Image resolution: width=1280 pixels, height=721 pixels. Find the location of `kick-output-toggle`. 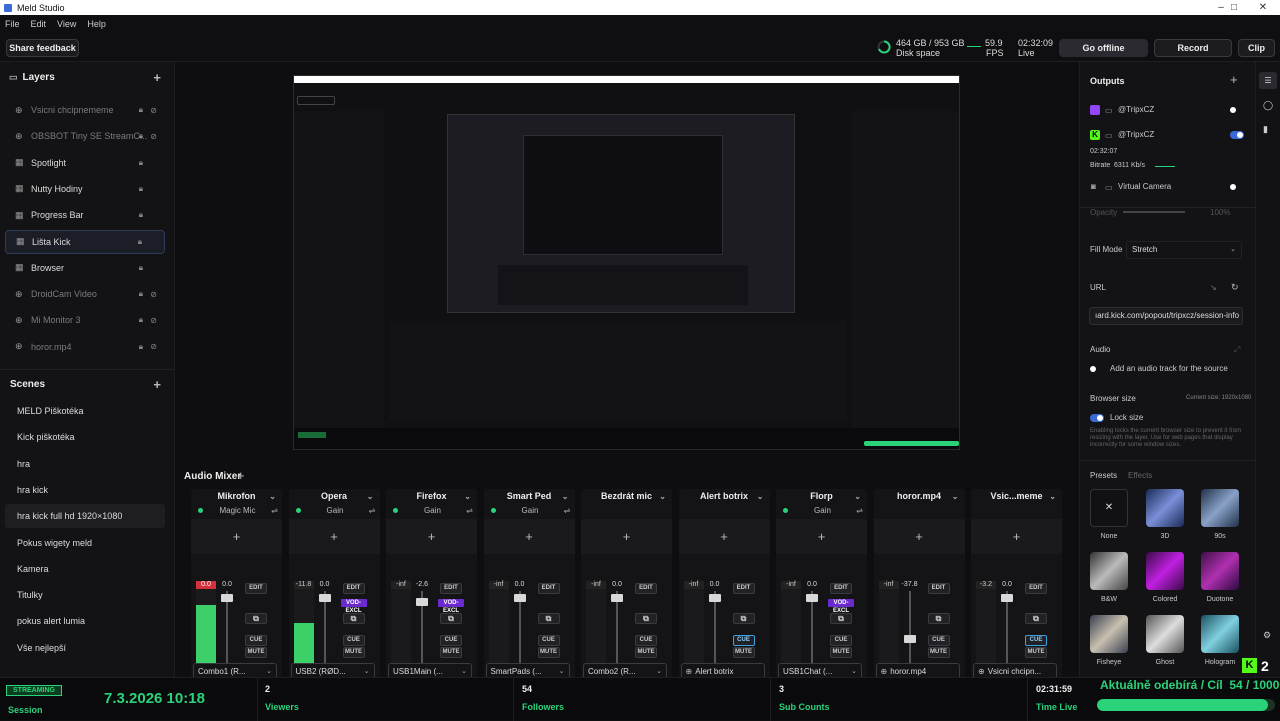

kick-output-toggle is located at coordinates (1237, 135).